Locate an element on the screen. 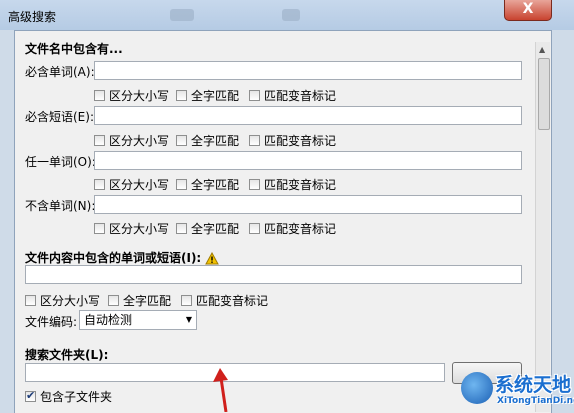 This screenshot has width=574, height=413. watermark-name: 系统天地 is located at coordinates (533, 385).